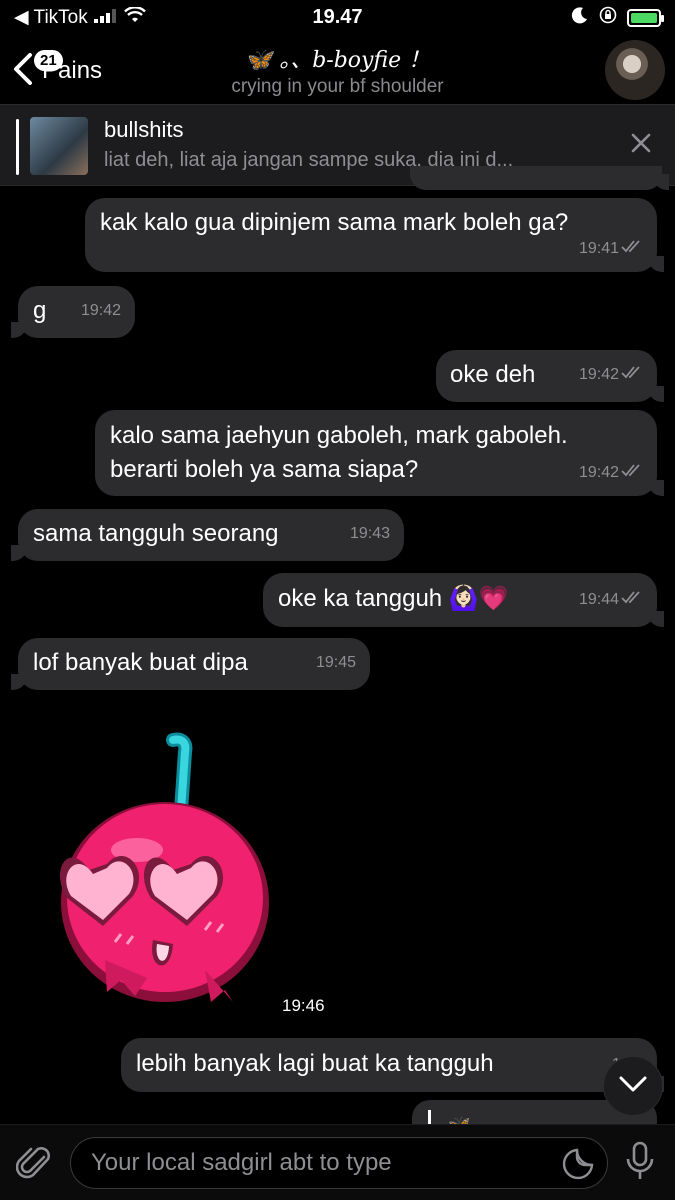  I want to click on scroll-down-button, so click(633, 1086).